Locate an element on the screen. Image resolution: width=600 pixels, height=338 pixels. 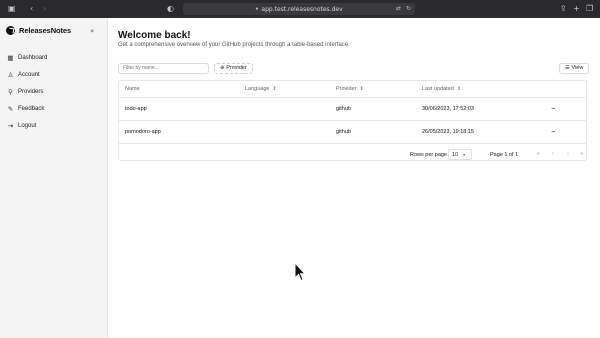
sidebar-item-feedback: ✎ Feedback is located at coordinates (26, 108).